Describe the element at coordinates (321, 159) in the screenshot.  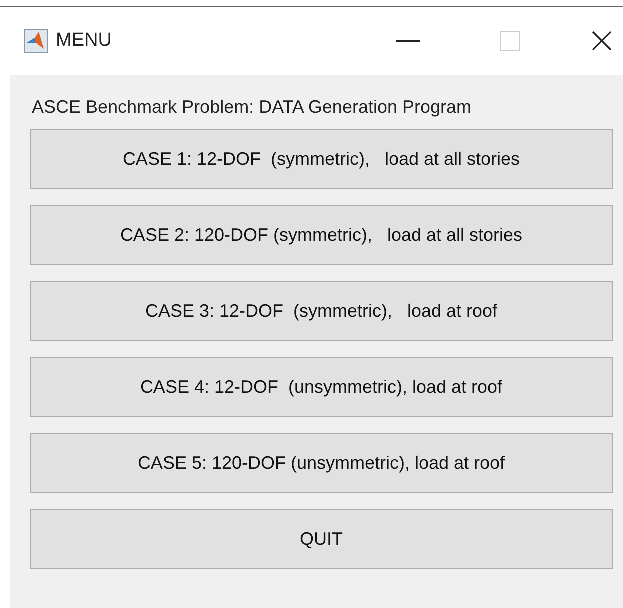
I see `menu-button: CASE 1: 12-DOF (symmetric), load at all stories` at that location.